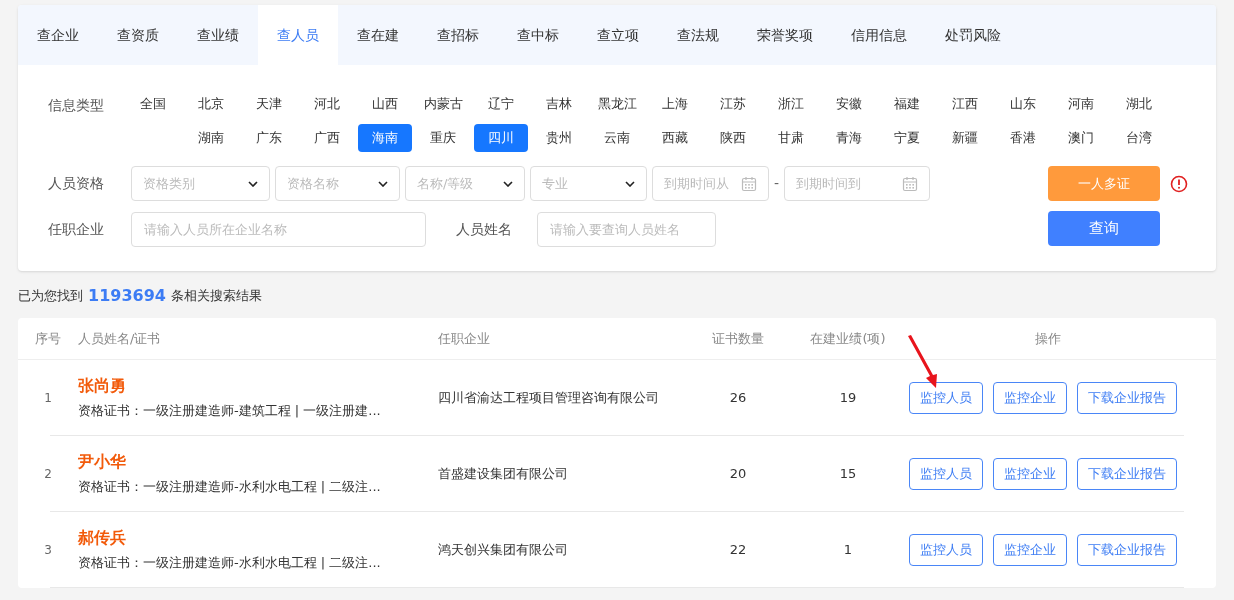  I want to click on filter-label: 信息类型, so click(76, 105).